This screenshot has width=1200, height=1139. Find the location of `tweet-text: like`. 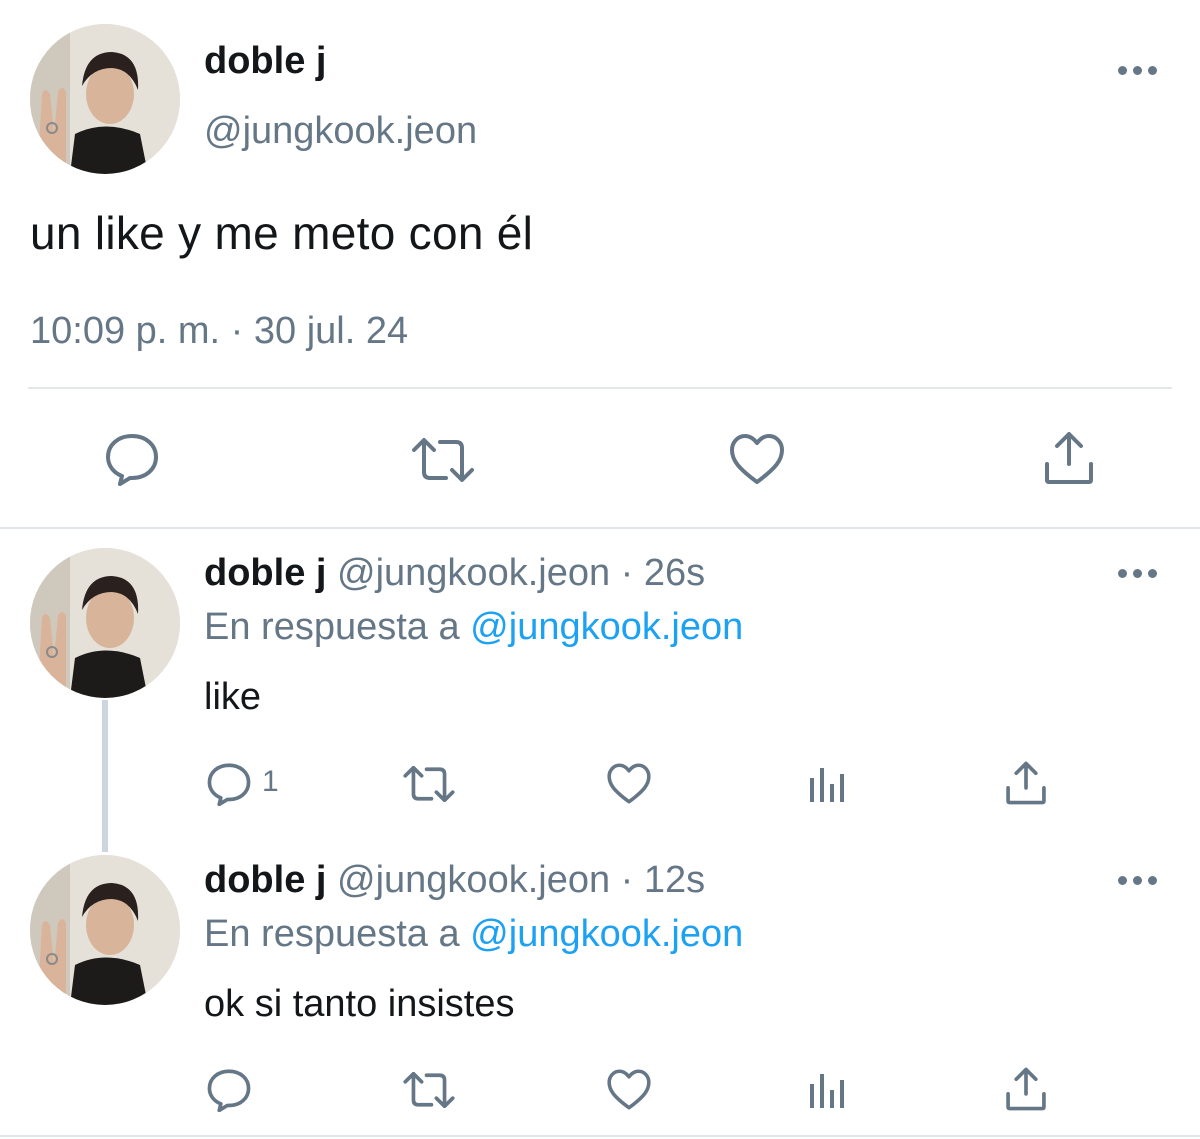

tweet-text: like is located at coordinates (233, 697).